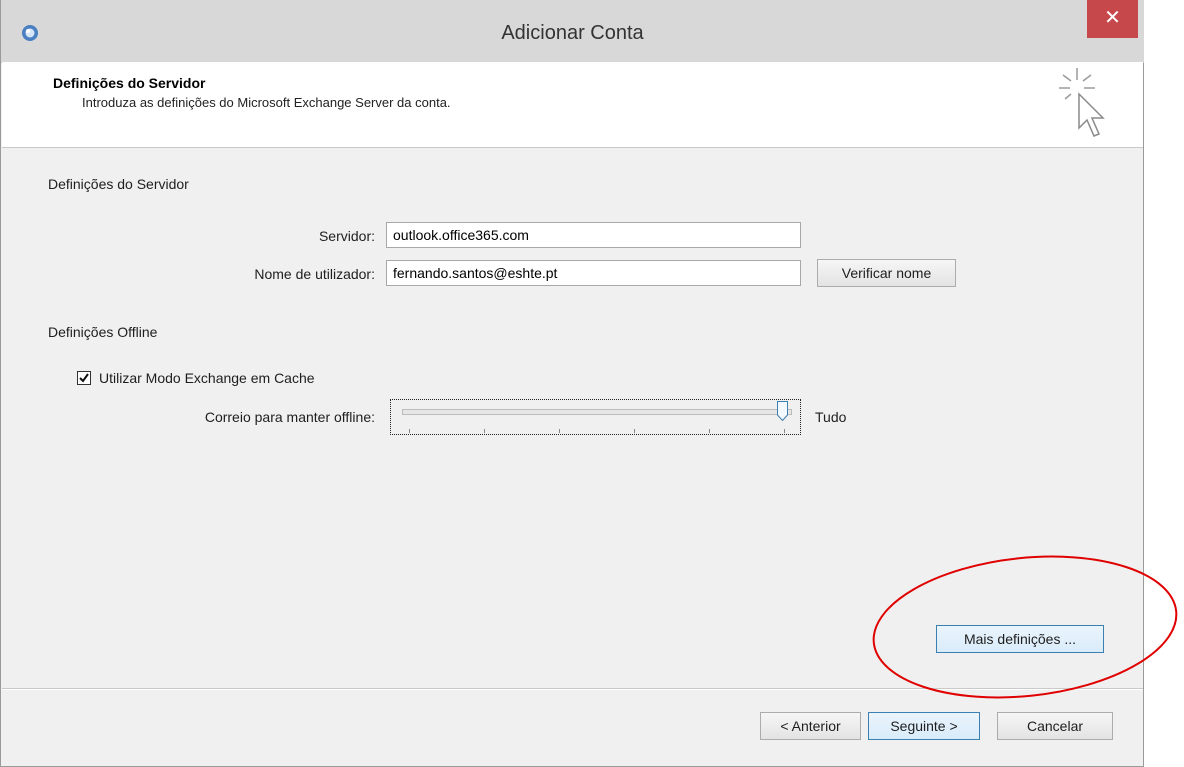 The image size is (1184, 767). I want to click on title-bar: Adicionar Conta ✕, so click(572, 31).